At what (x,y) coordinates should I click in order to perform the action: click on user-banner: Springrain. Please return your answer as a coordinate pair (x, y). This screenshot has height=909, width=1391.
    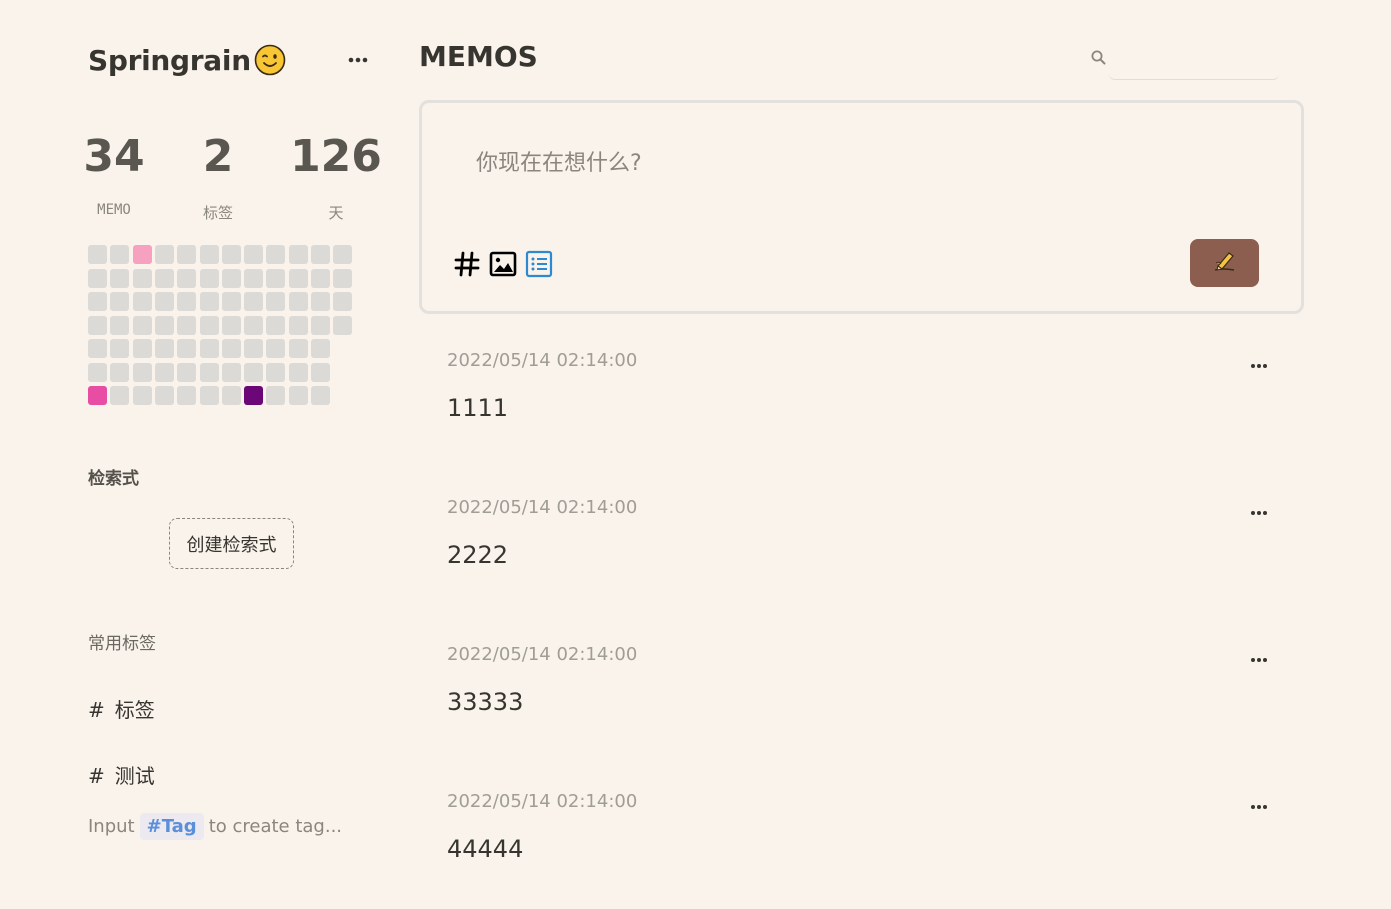
    Looking at the image, I should click on (233, 60).